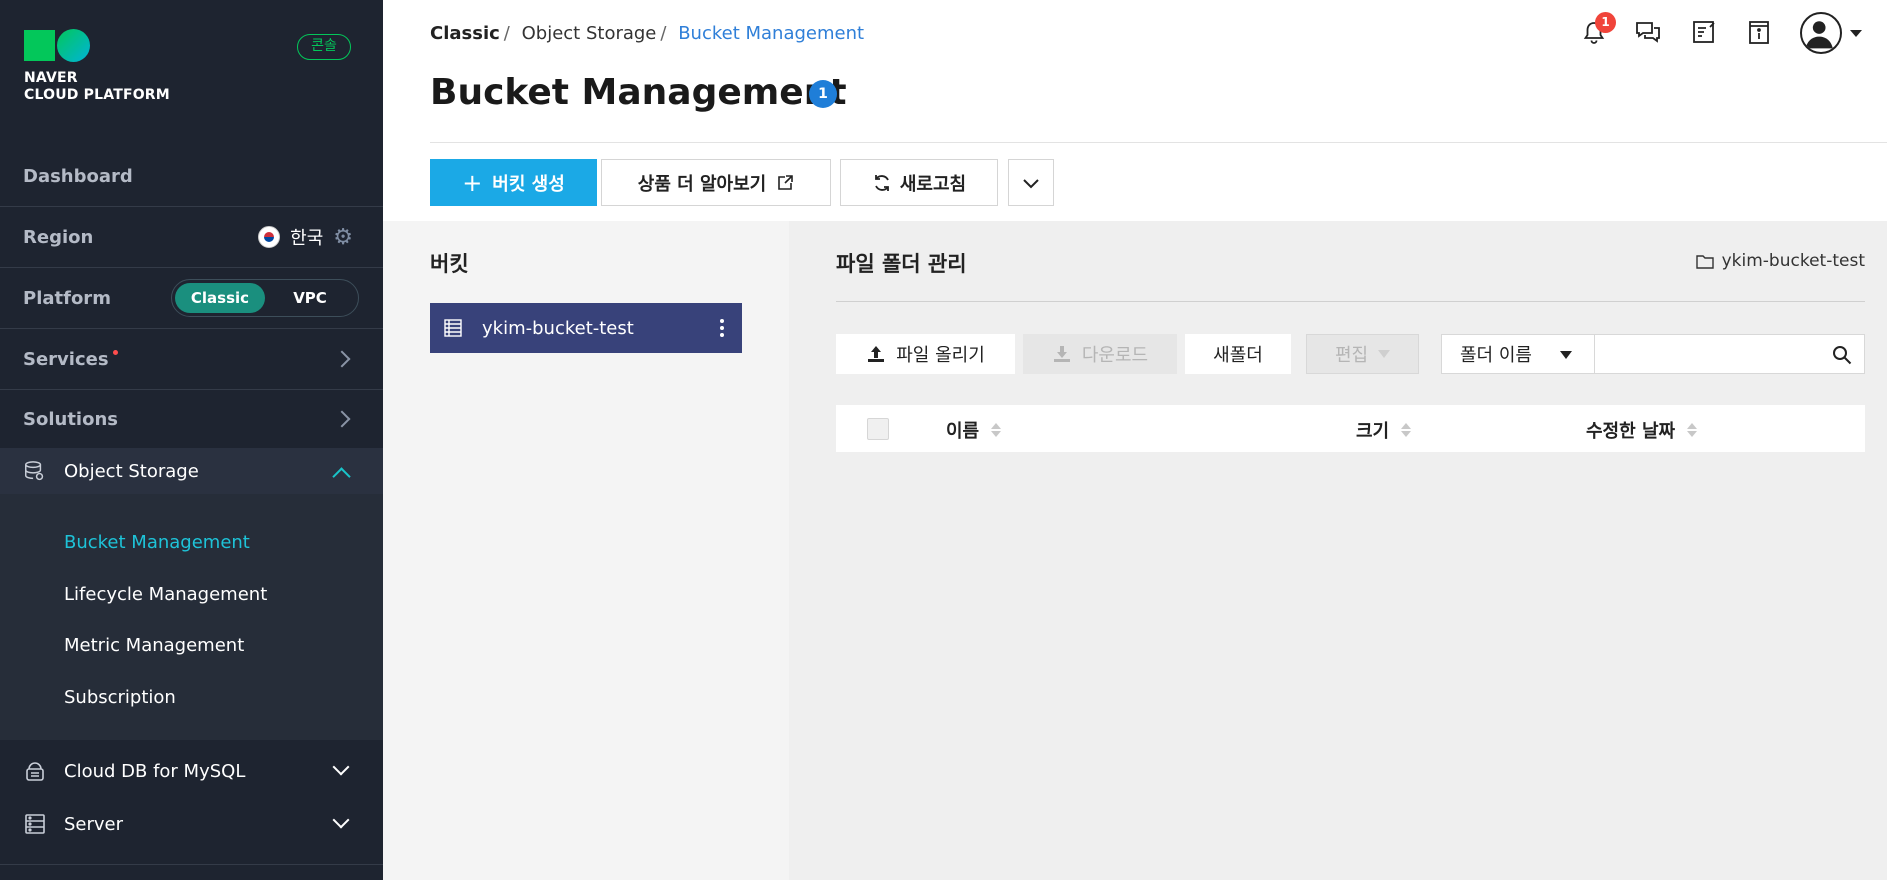 Image resolution: width=1887 pixels, height=880 pixels. Describe the element at coordinates (191, 176) in the screenshot. I see `nav-dashboard: Dashboard` at that location.